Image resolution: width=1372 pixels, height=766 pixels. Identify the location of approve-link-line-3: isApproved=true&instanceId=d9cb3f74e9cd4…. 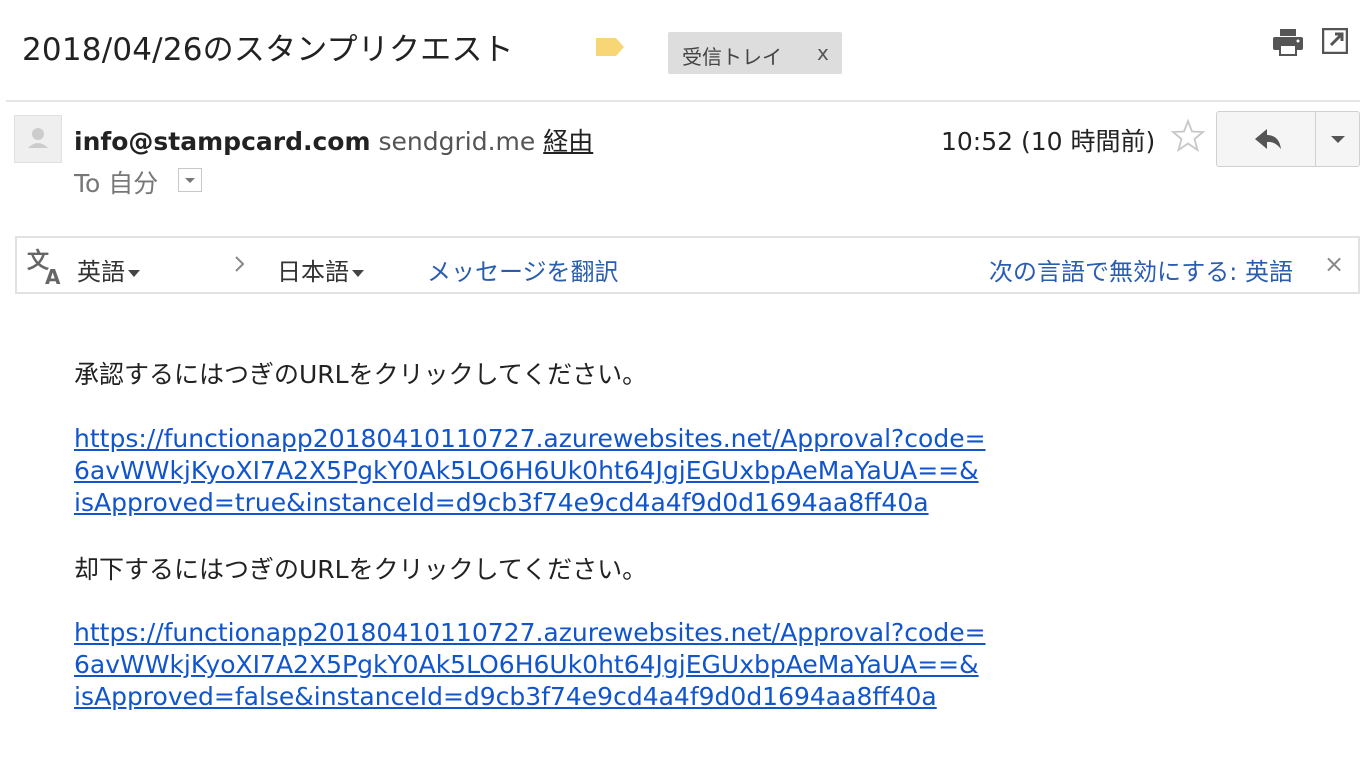
(530, 503).